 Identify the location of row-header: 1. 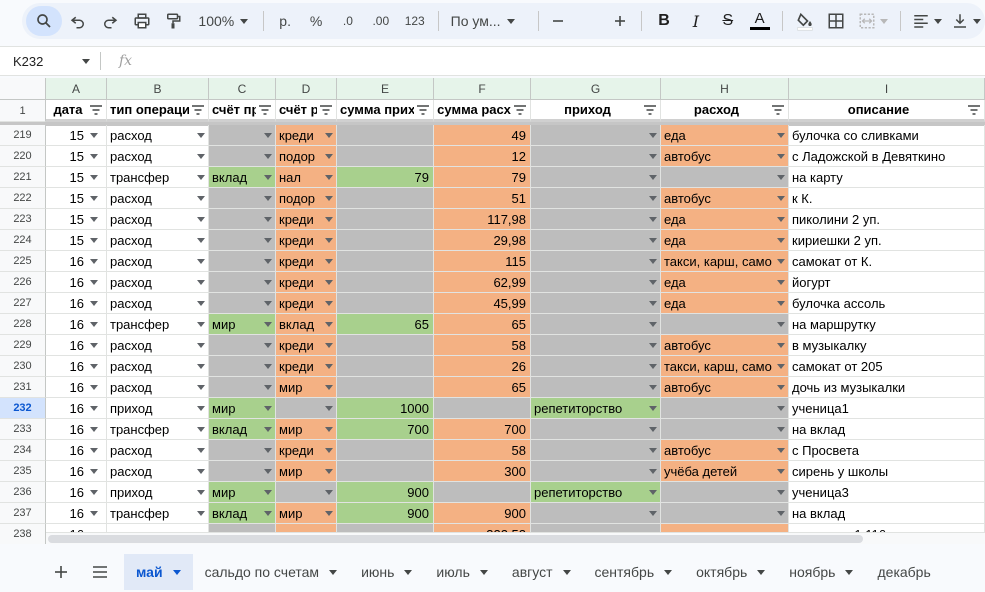
(23, 111).